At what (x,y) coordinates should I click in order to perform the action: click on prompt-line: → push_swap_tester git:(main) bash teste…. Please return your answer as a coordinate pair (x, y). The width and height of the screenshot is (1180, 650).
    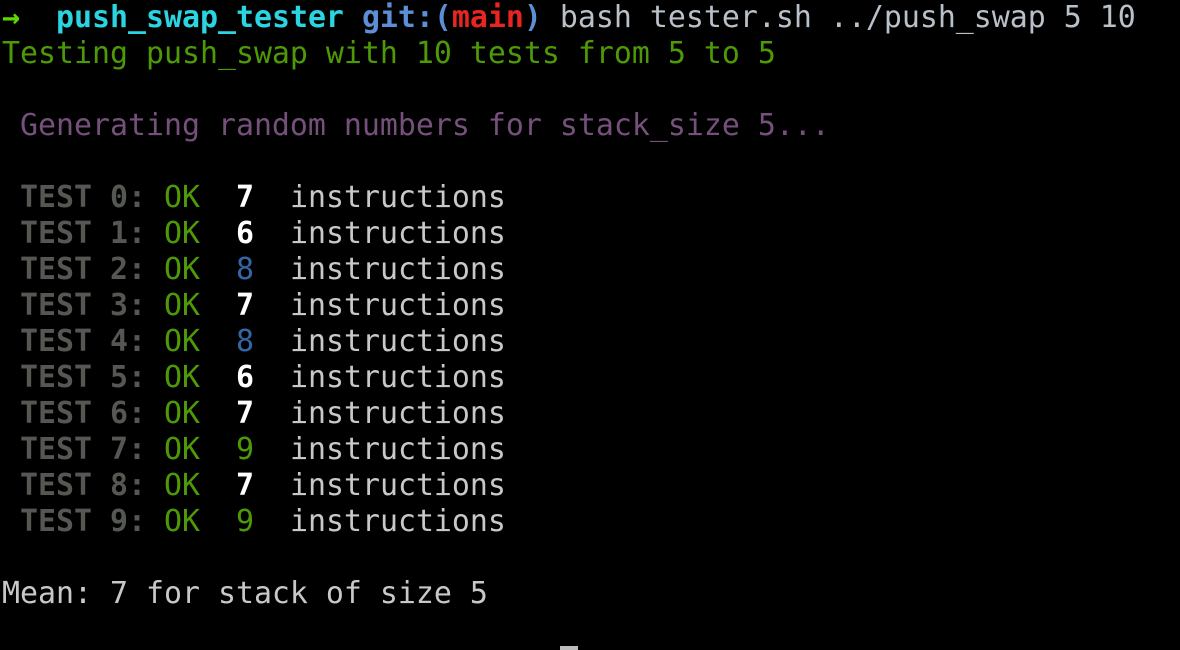
    Looking at the image, I should click on (591, 18).